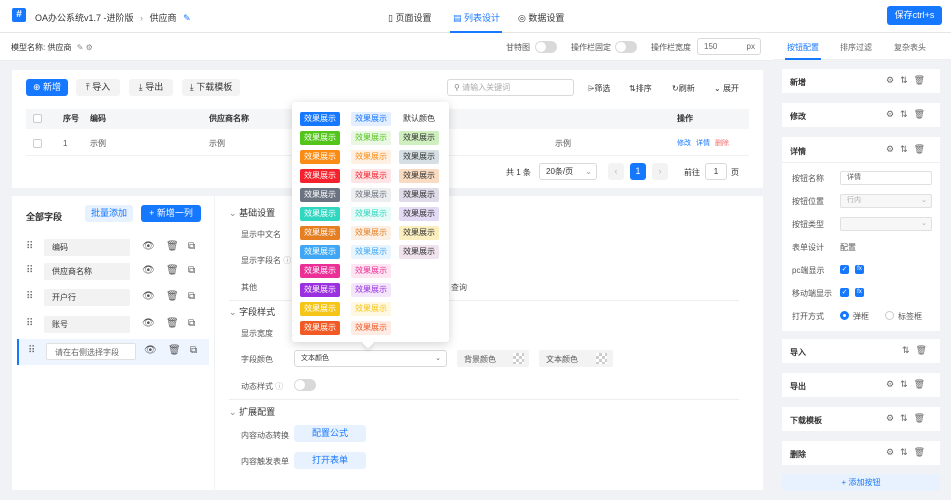 Image resolution: width=951 pixels, height=500 pixels. Describe the element at coordinates (599, 88) in the screenshot. I see `filter-button: ⩥筛选` at that location.